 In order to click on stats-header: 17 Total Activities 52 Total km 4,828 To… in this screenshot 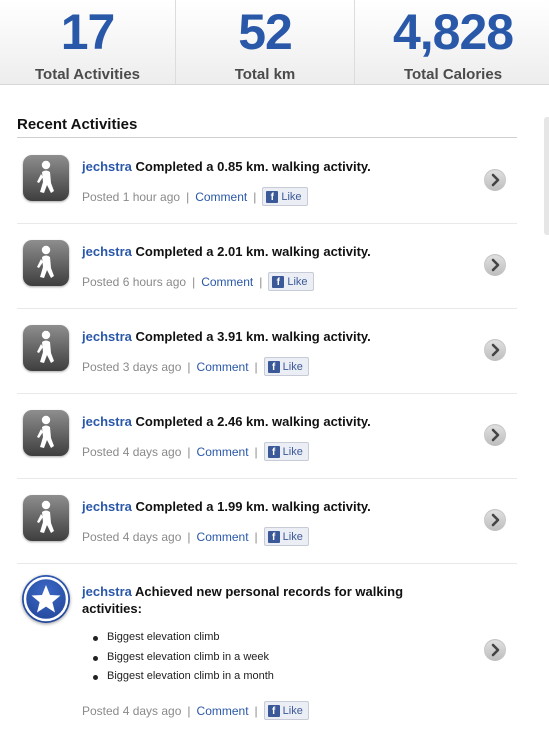, I will do `click(274, 42)`.